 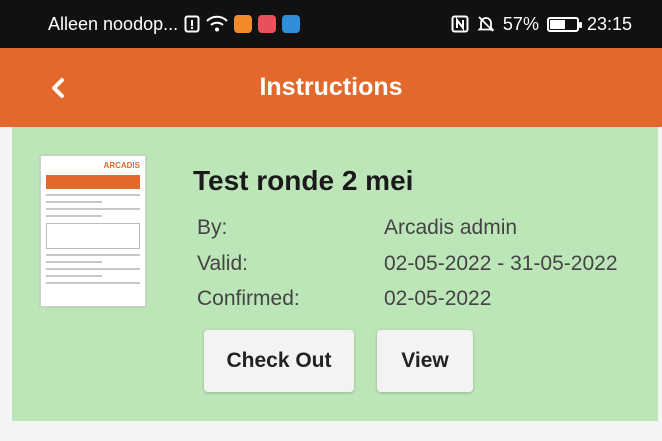 I want to click on instruction-title: Test ronde 2 mei, so click(x=303, y=180).